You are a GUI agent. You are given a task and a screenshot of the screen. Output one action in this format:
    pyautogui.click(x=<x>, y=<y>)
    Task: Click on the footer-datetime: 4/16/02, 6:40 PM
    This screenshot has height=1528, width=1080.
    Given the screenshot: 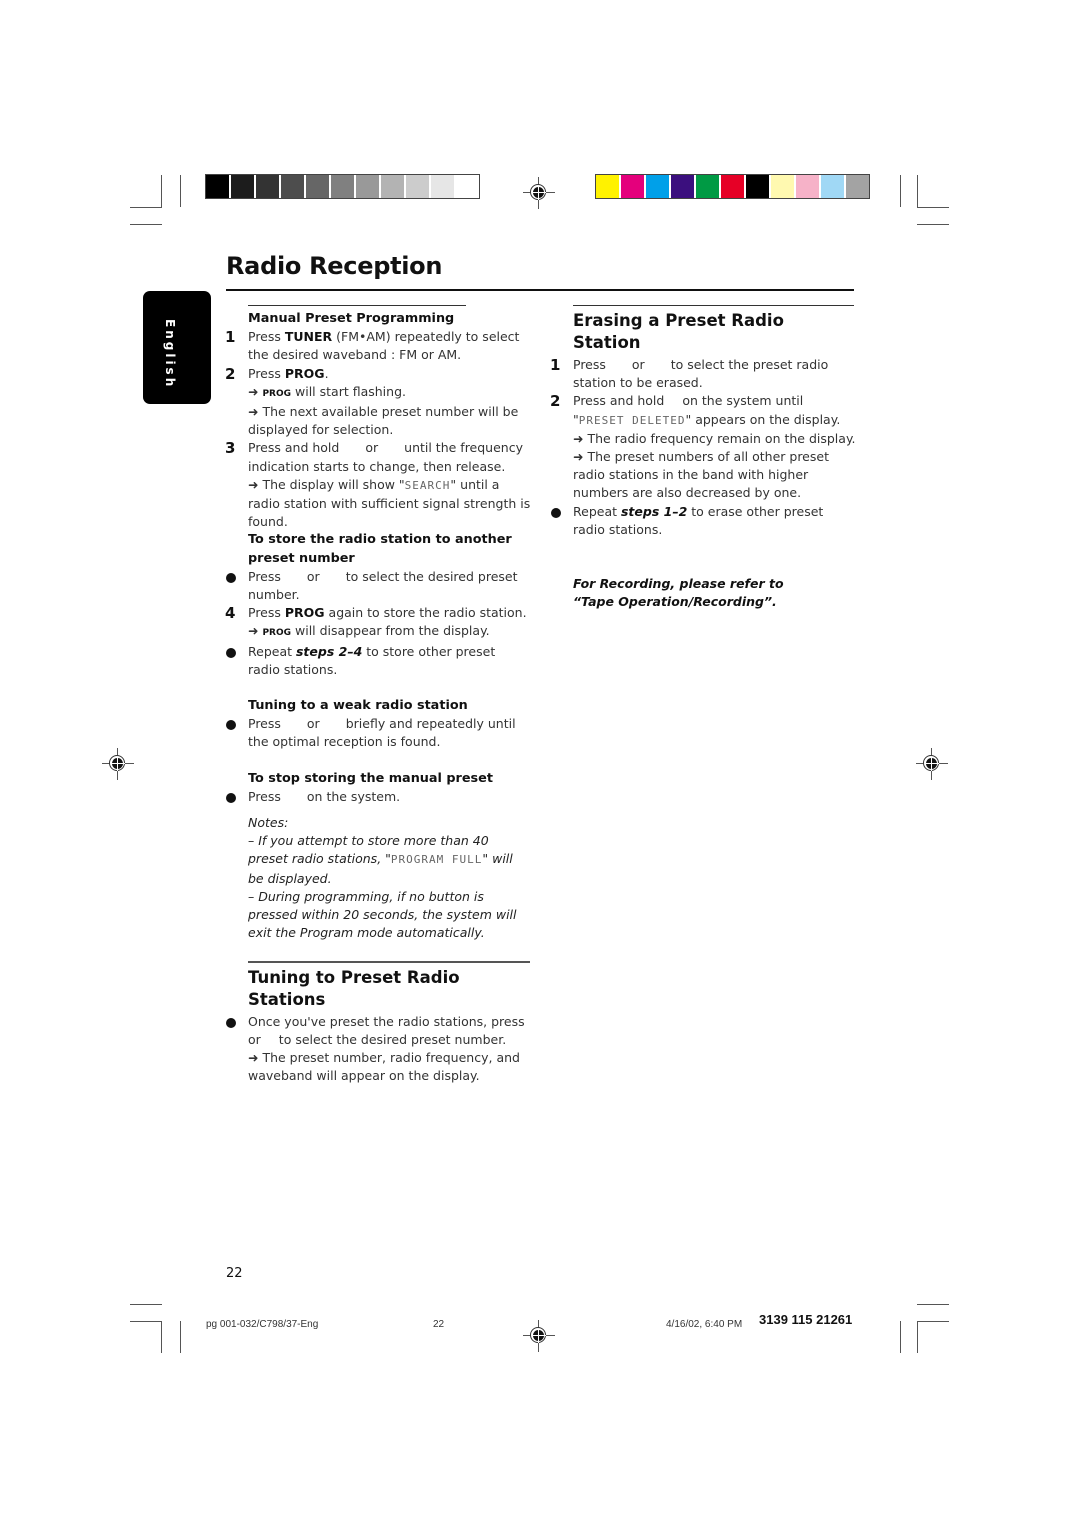 What is the action you would take?
    pyautogui.click(x=704, y=1324)
    